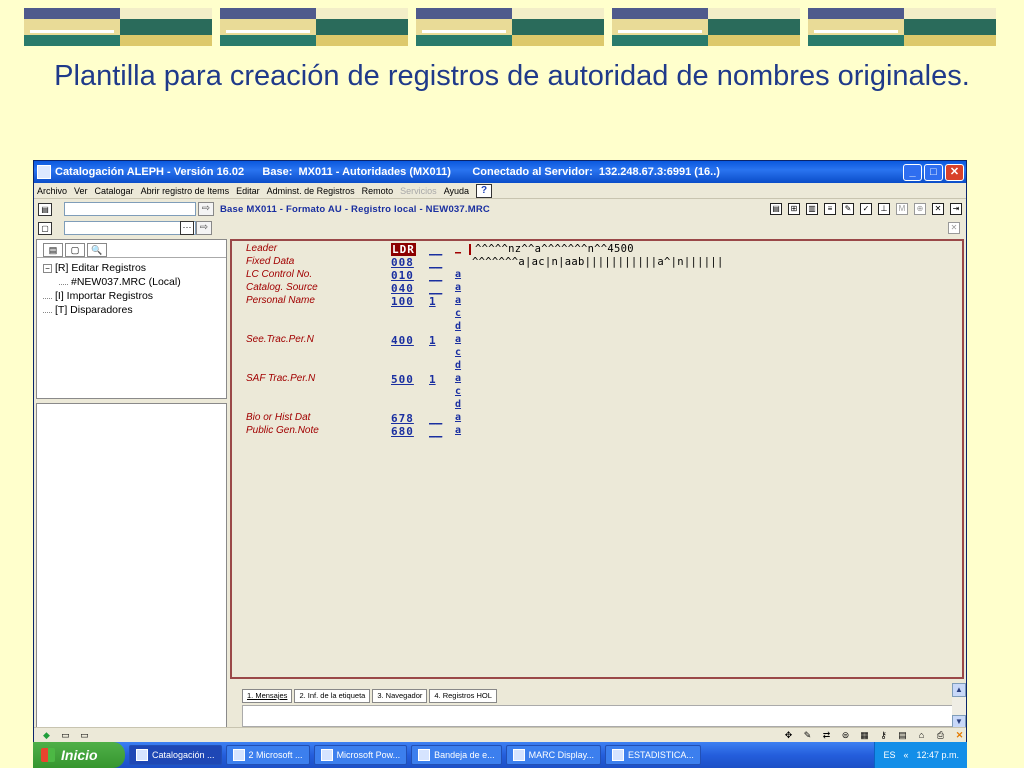  What do you see at coordinates (884, 209) in the screenshot?
I see `split-icon: ⊥` at bounding box center [884, 209].